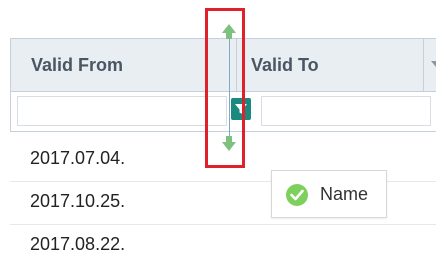 This screenshot has width=436, height=268. I want to click on column-header-label: Valid To, so click(285, 64).